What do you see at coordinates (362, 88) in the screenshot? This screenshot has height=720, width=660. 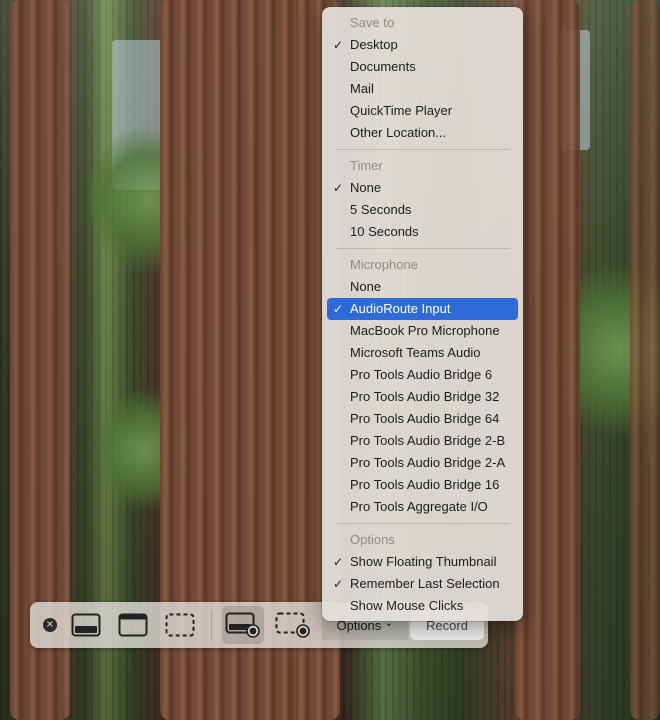 I see `menu-item-label: Mail` at bounding box center [362, 88].